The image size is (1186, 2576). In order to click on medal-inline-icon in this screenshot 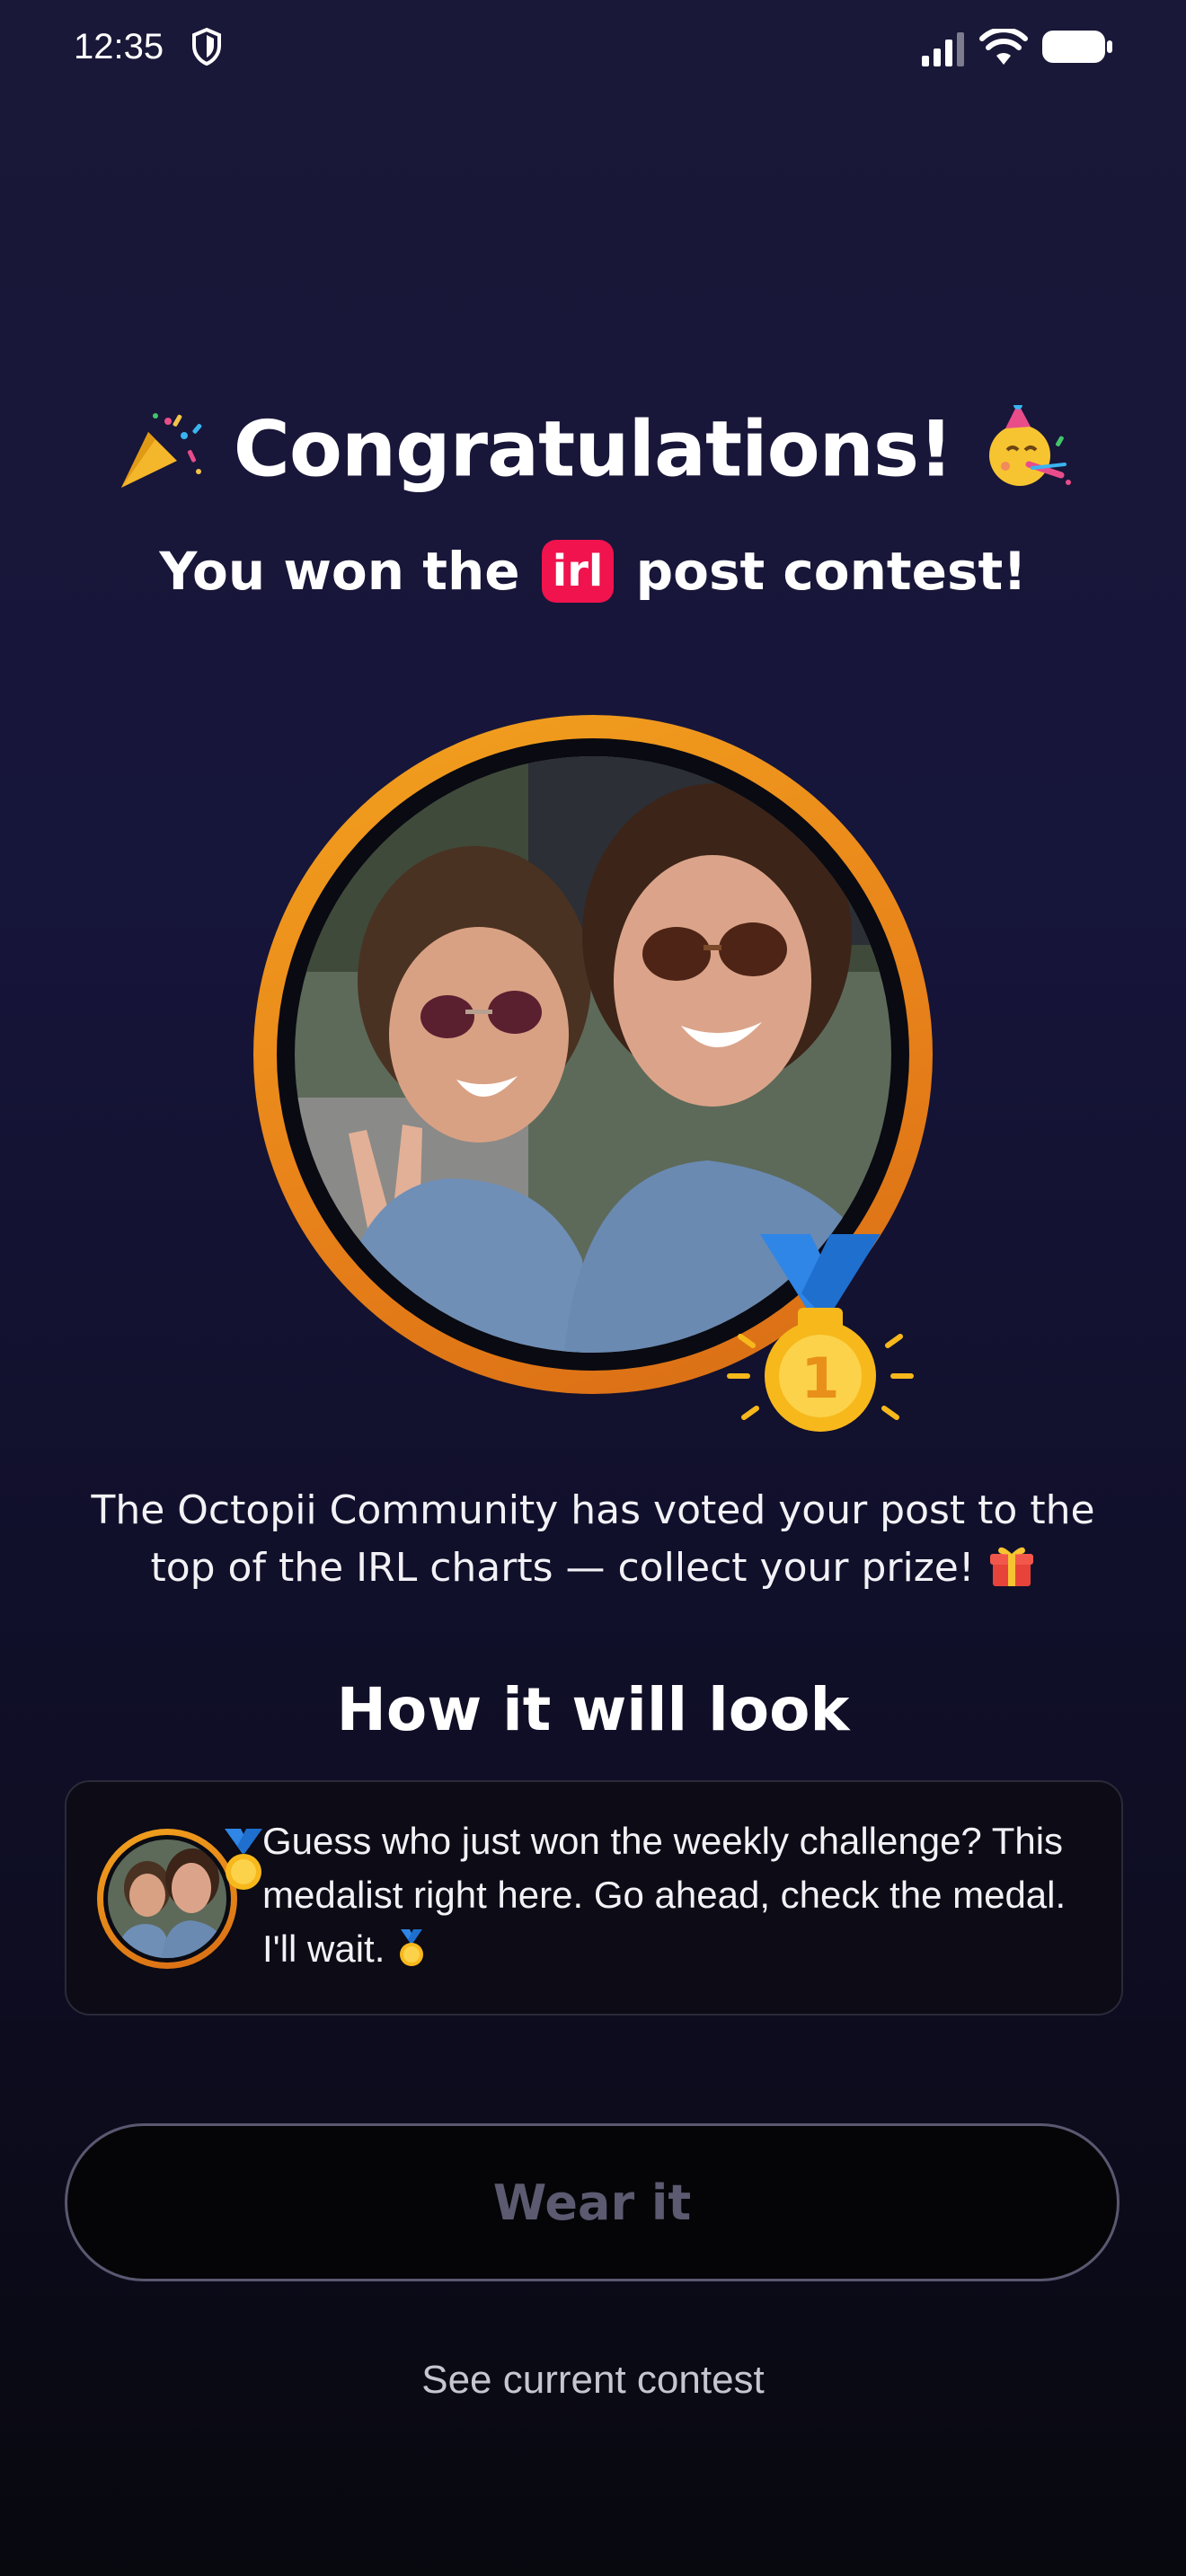, I will do `click(412, 1947)`.